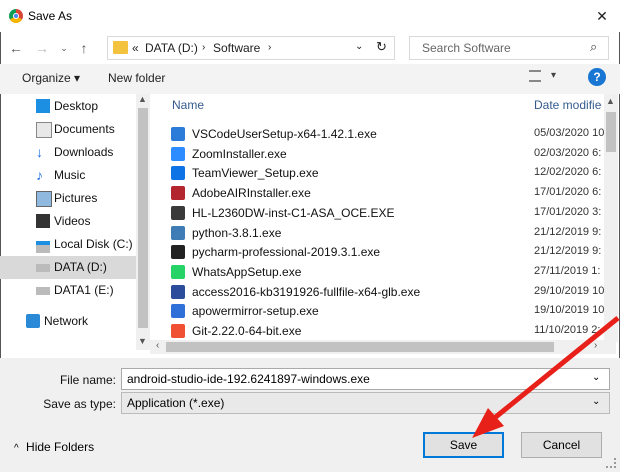 The height and width of the screenshot is (472, 620). I want to click on annotation-arrow, so click(546, 377).